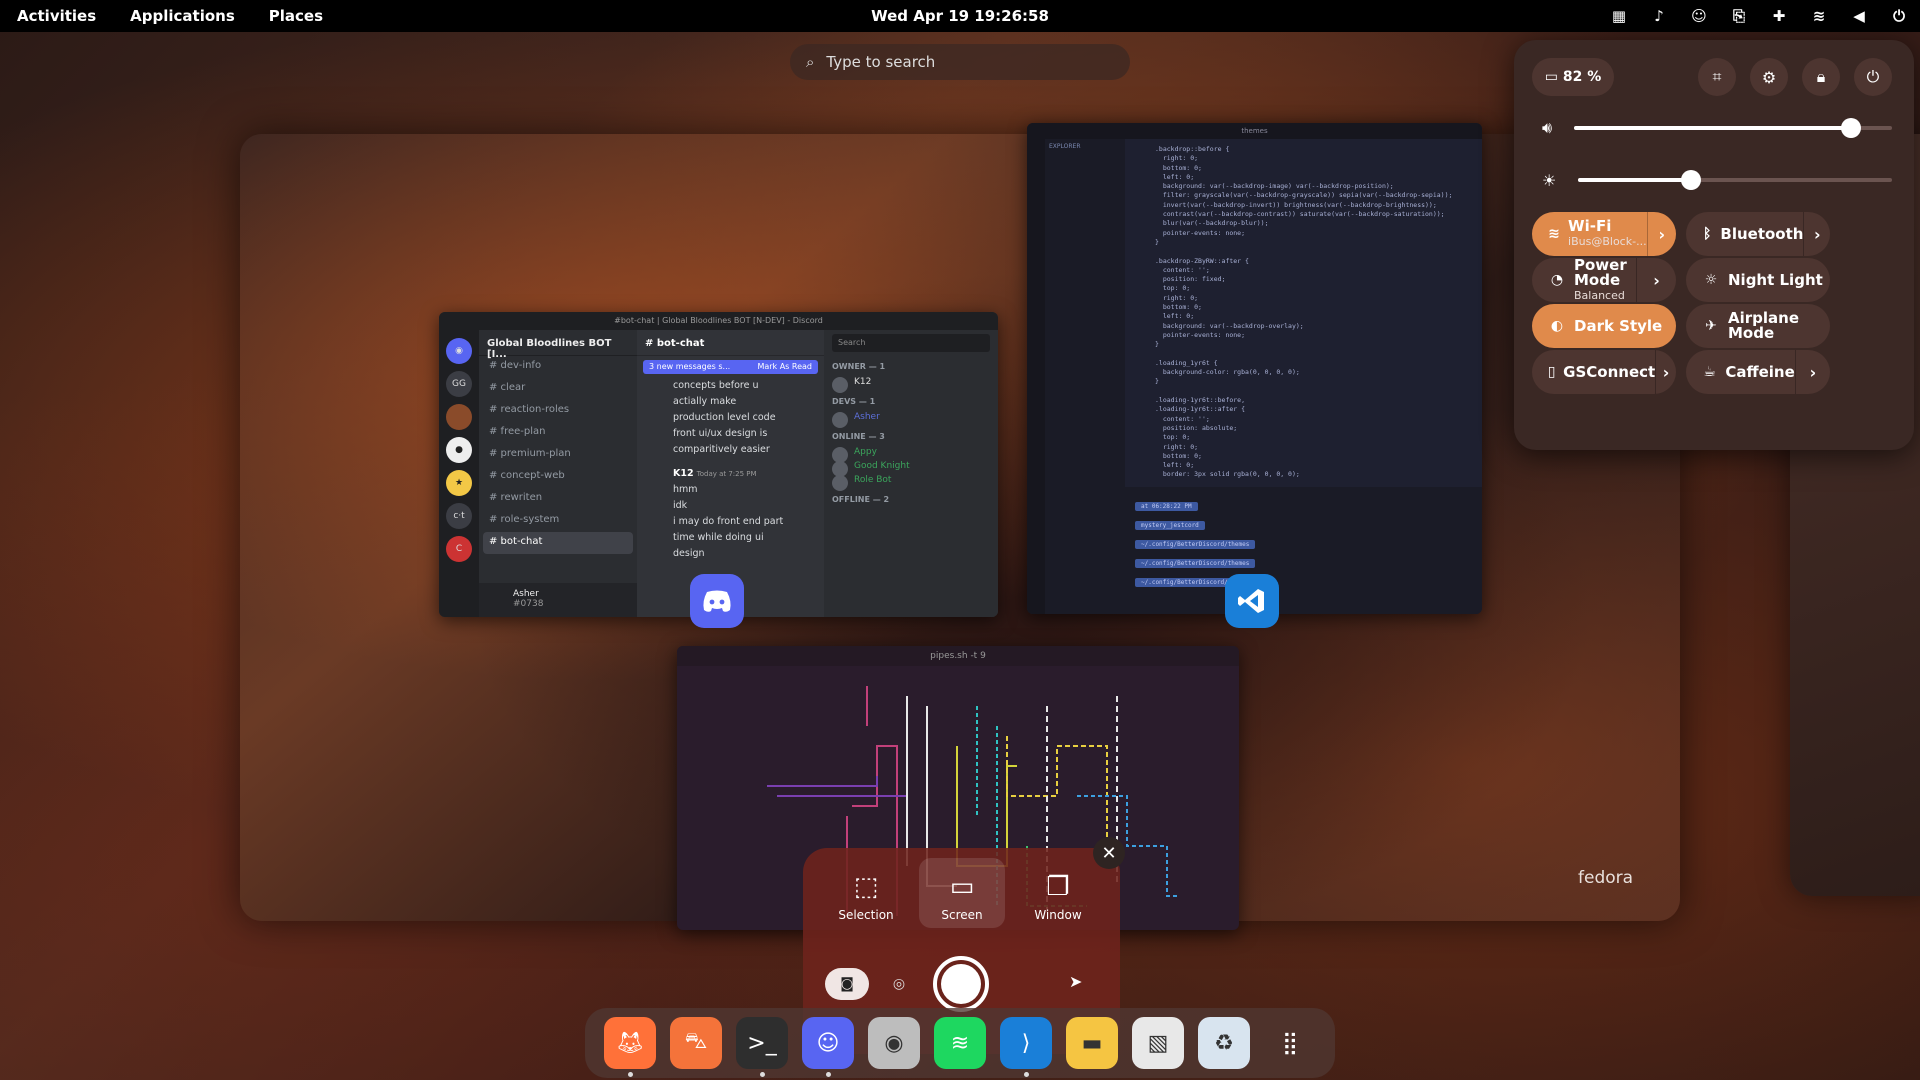 The width and height of the screenshot is (1920, 1080). I want to click on selection-mode-button: ⬚ Selection, so click(866, 893).